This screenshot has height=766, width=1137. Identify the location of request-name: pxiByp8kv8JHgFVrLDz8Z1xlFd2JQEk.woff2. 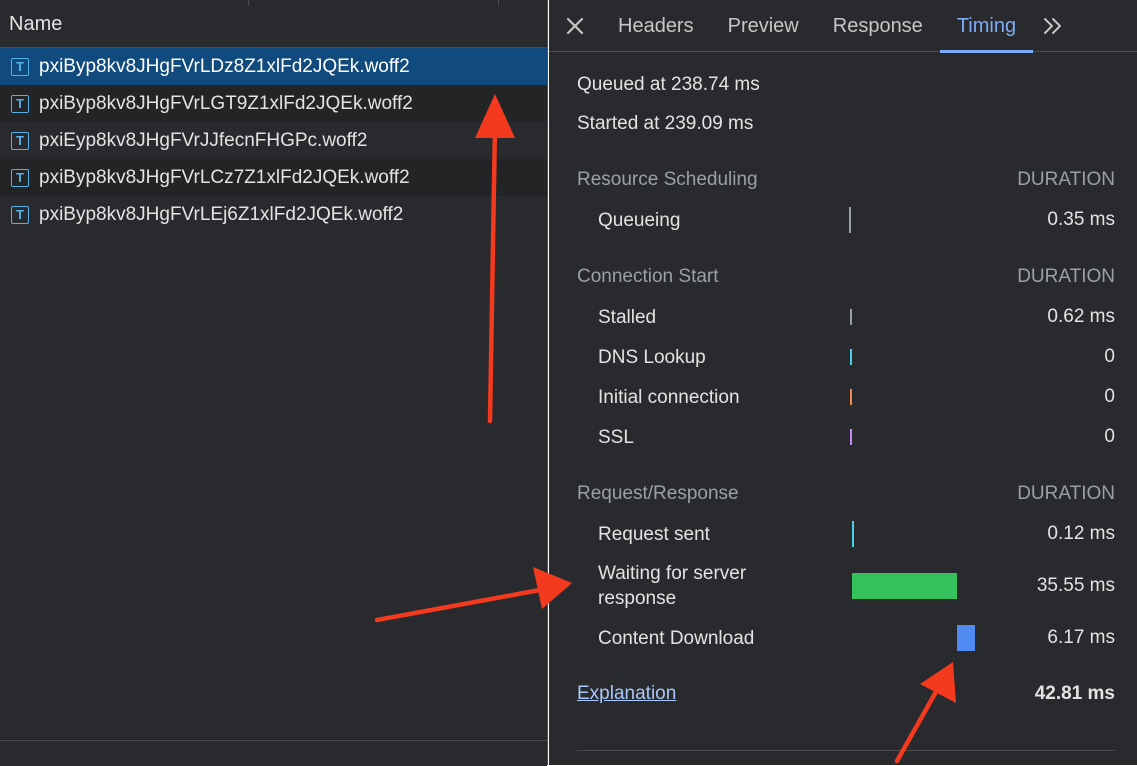
(224, 66).